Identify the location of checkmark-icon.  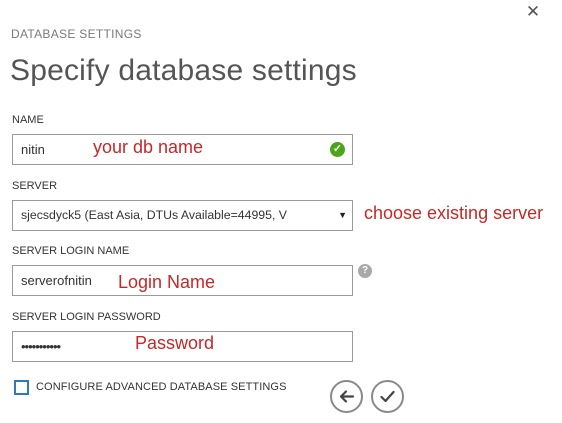
(387, 396).